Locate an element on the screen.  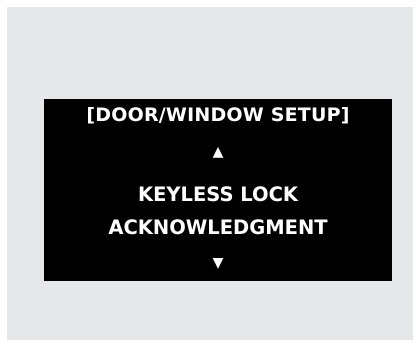
menu-title: [DOOR/WINDOW SETUP] is located at coordinates (218, 115).